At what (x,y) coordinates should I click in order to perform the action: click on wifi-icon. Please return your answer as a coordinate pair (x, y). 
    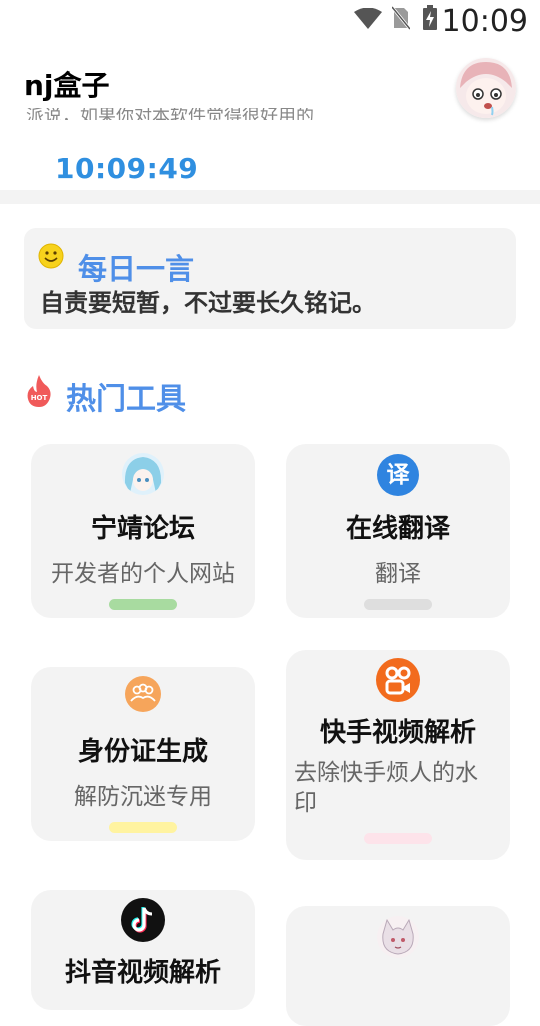
    Looking at the image, I should click on (368, 18).